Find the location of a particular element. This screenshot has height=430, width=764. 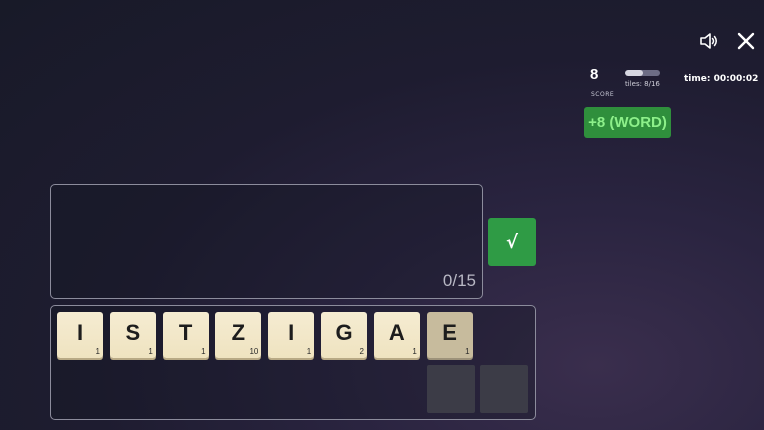

tile-letter: G is located at coordinates (344, 332).